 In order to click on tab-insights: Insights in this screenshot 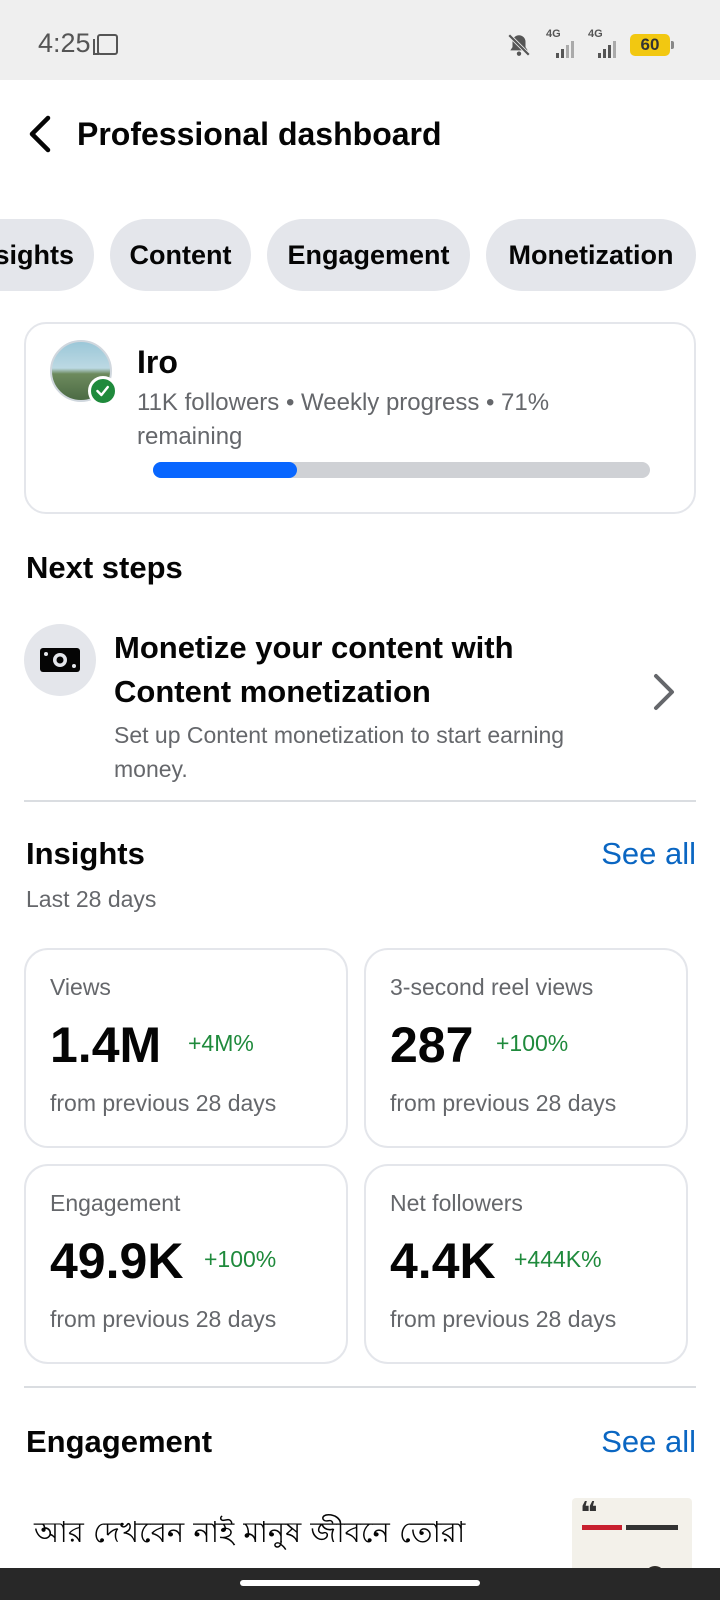, I will do `click(47, 255)`.